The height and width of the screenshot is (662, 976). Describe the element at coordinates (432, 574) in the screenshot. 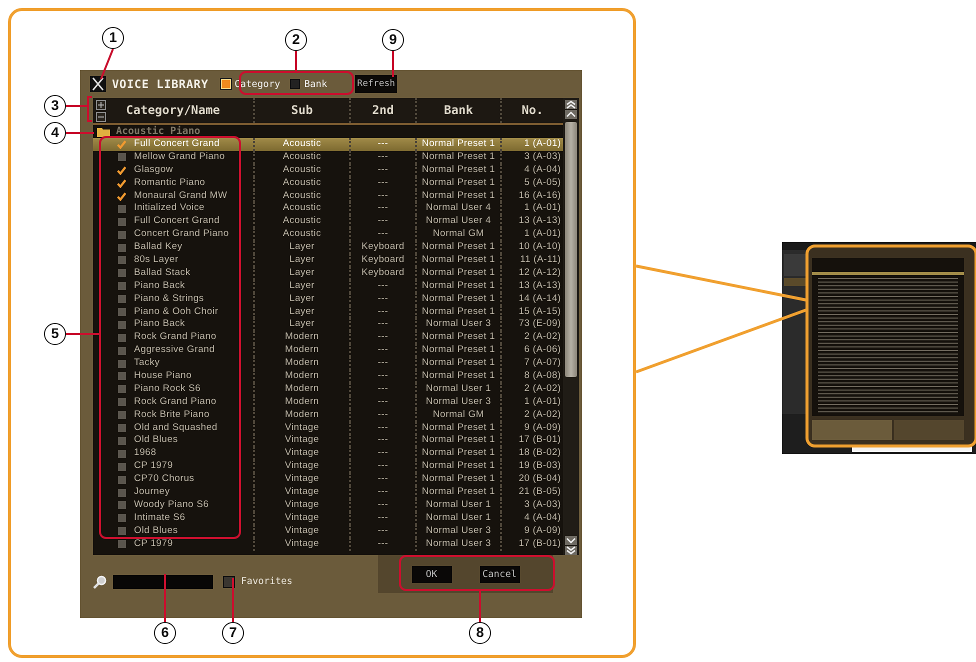

I see `ok-button: OK` at that location.